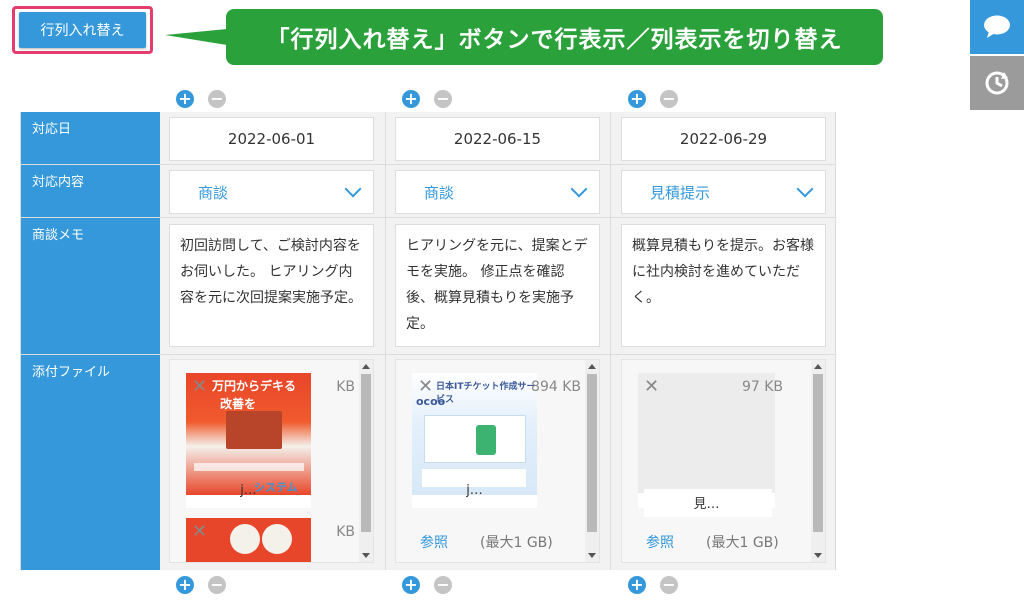  I want to click on thumbnail-text: 改善を, so click(238, 404).